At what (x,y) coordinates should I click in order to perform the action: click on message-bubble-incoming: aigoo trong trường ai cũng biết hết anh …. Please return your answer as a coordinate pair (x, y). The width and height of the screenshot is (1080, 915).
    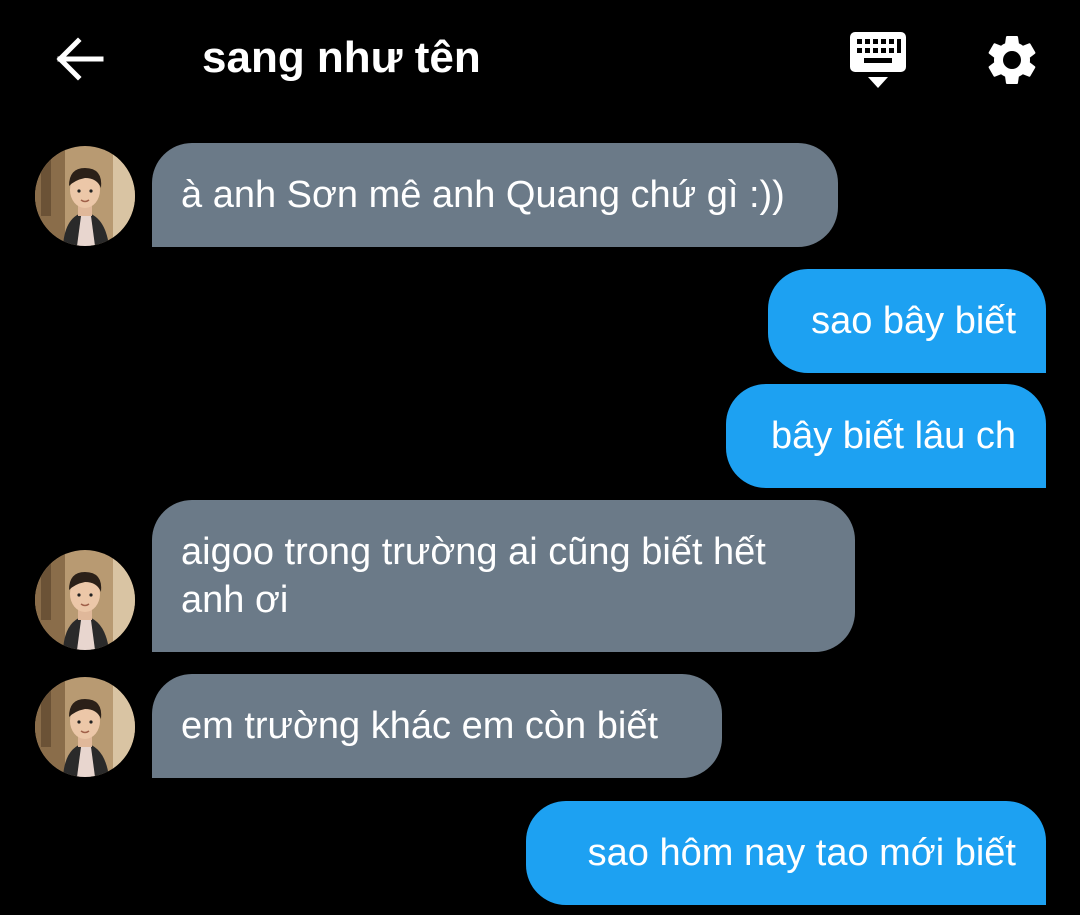
    Looking at the image, I should click on (503, 576).